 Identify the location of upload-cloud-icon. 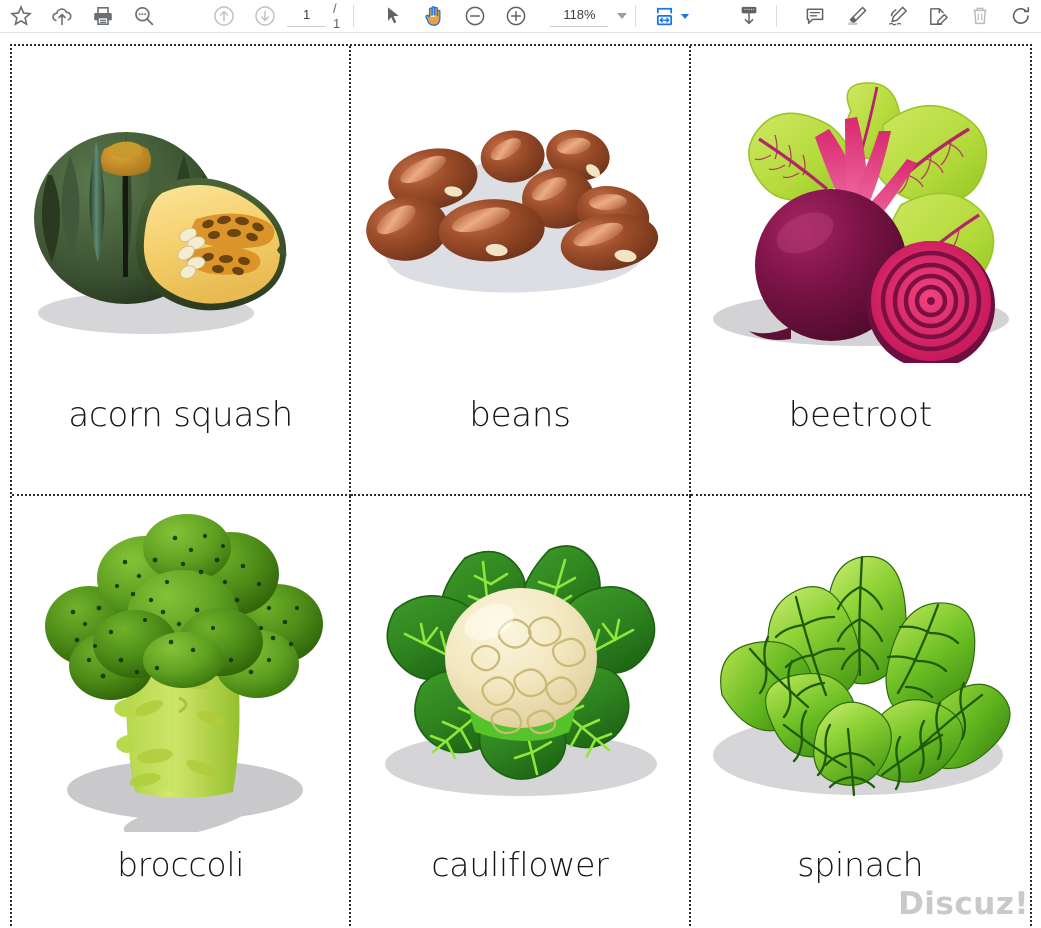
(61, 16).